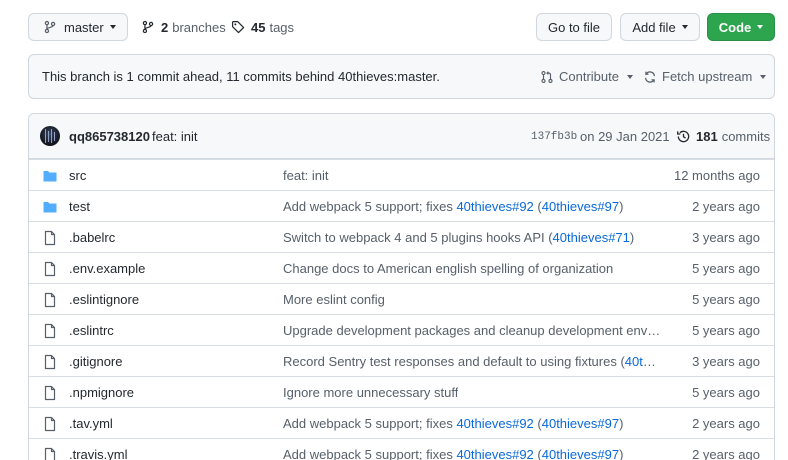 The image size is (788, 460). What do you see at coordinates (554, 136) in the screenshot?
I see `commit-sha-link: 137fb3b` at bounding box center [554, 136].